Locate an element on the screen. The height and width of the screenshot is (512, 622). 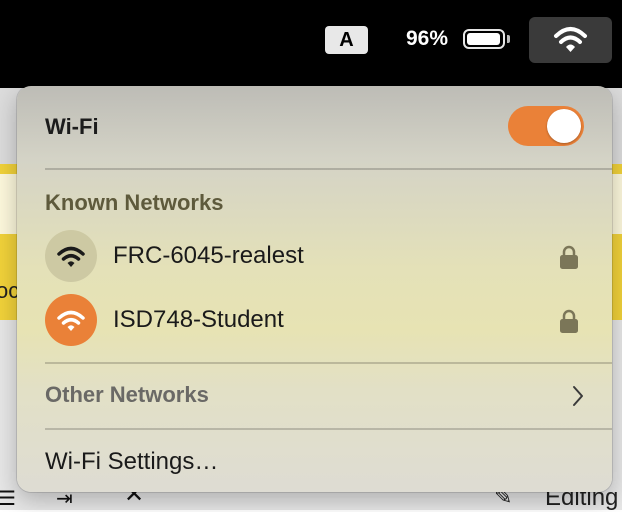
battery-terminal is located at coordinates (508, 39).